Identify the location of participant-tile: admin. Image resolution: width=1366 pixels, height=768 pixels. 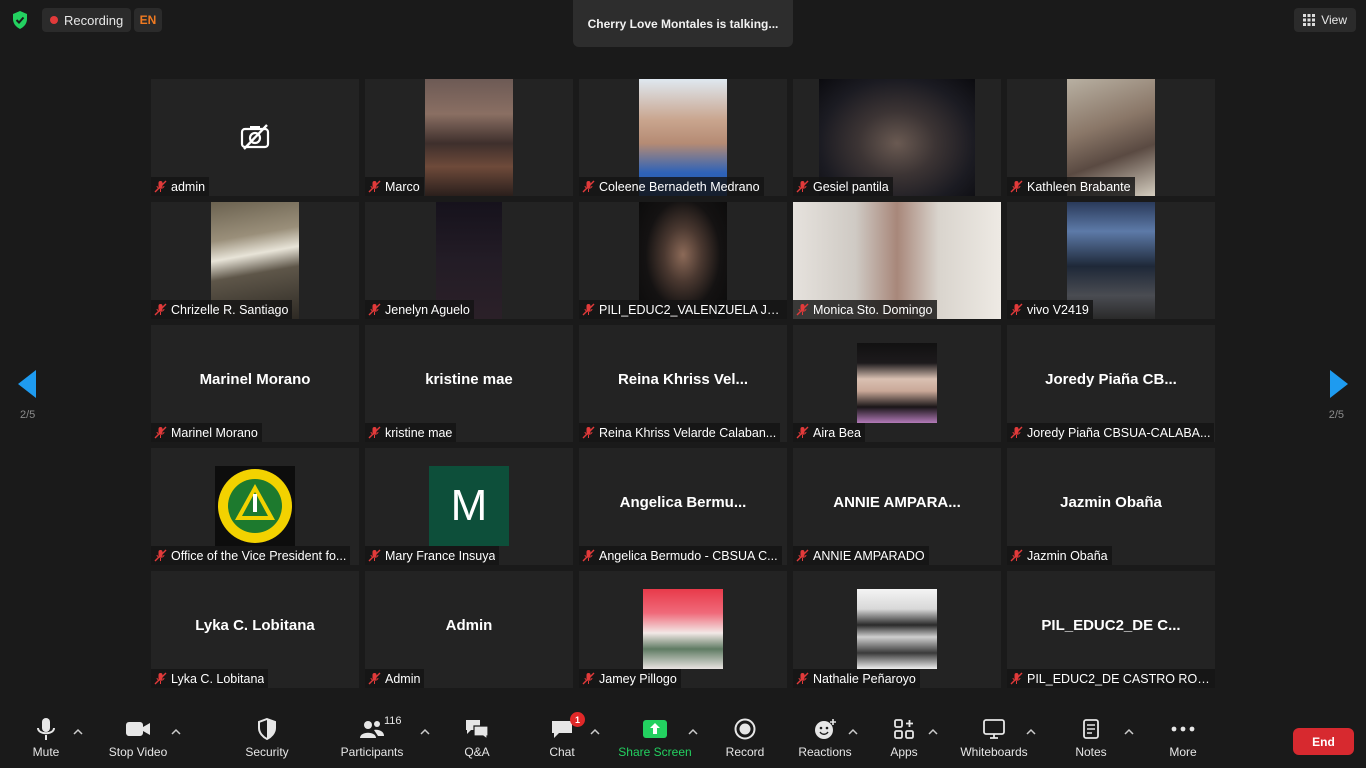
(255, 137).